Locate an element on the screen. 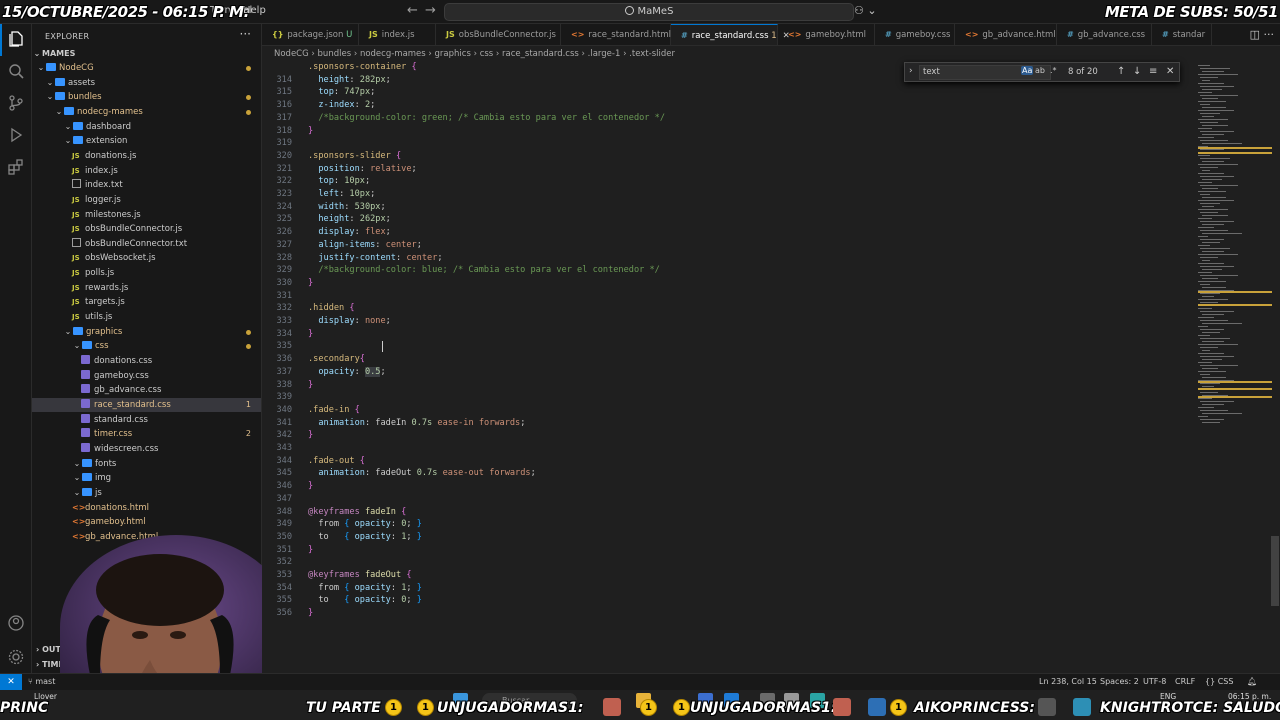 The height and width of the screenshot is (720, 1280). code-line: 344 .fade-out { is located at coordinates (728, 461).